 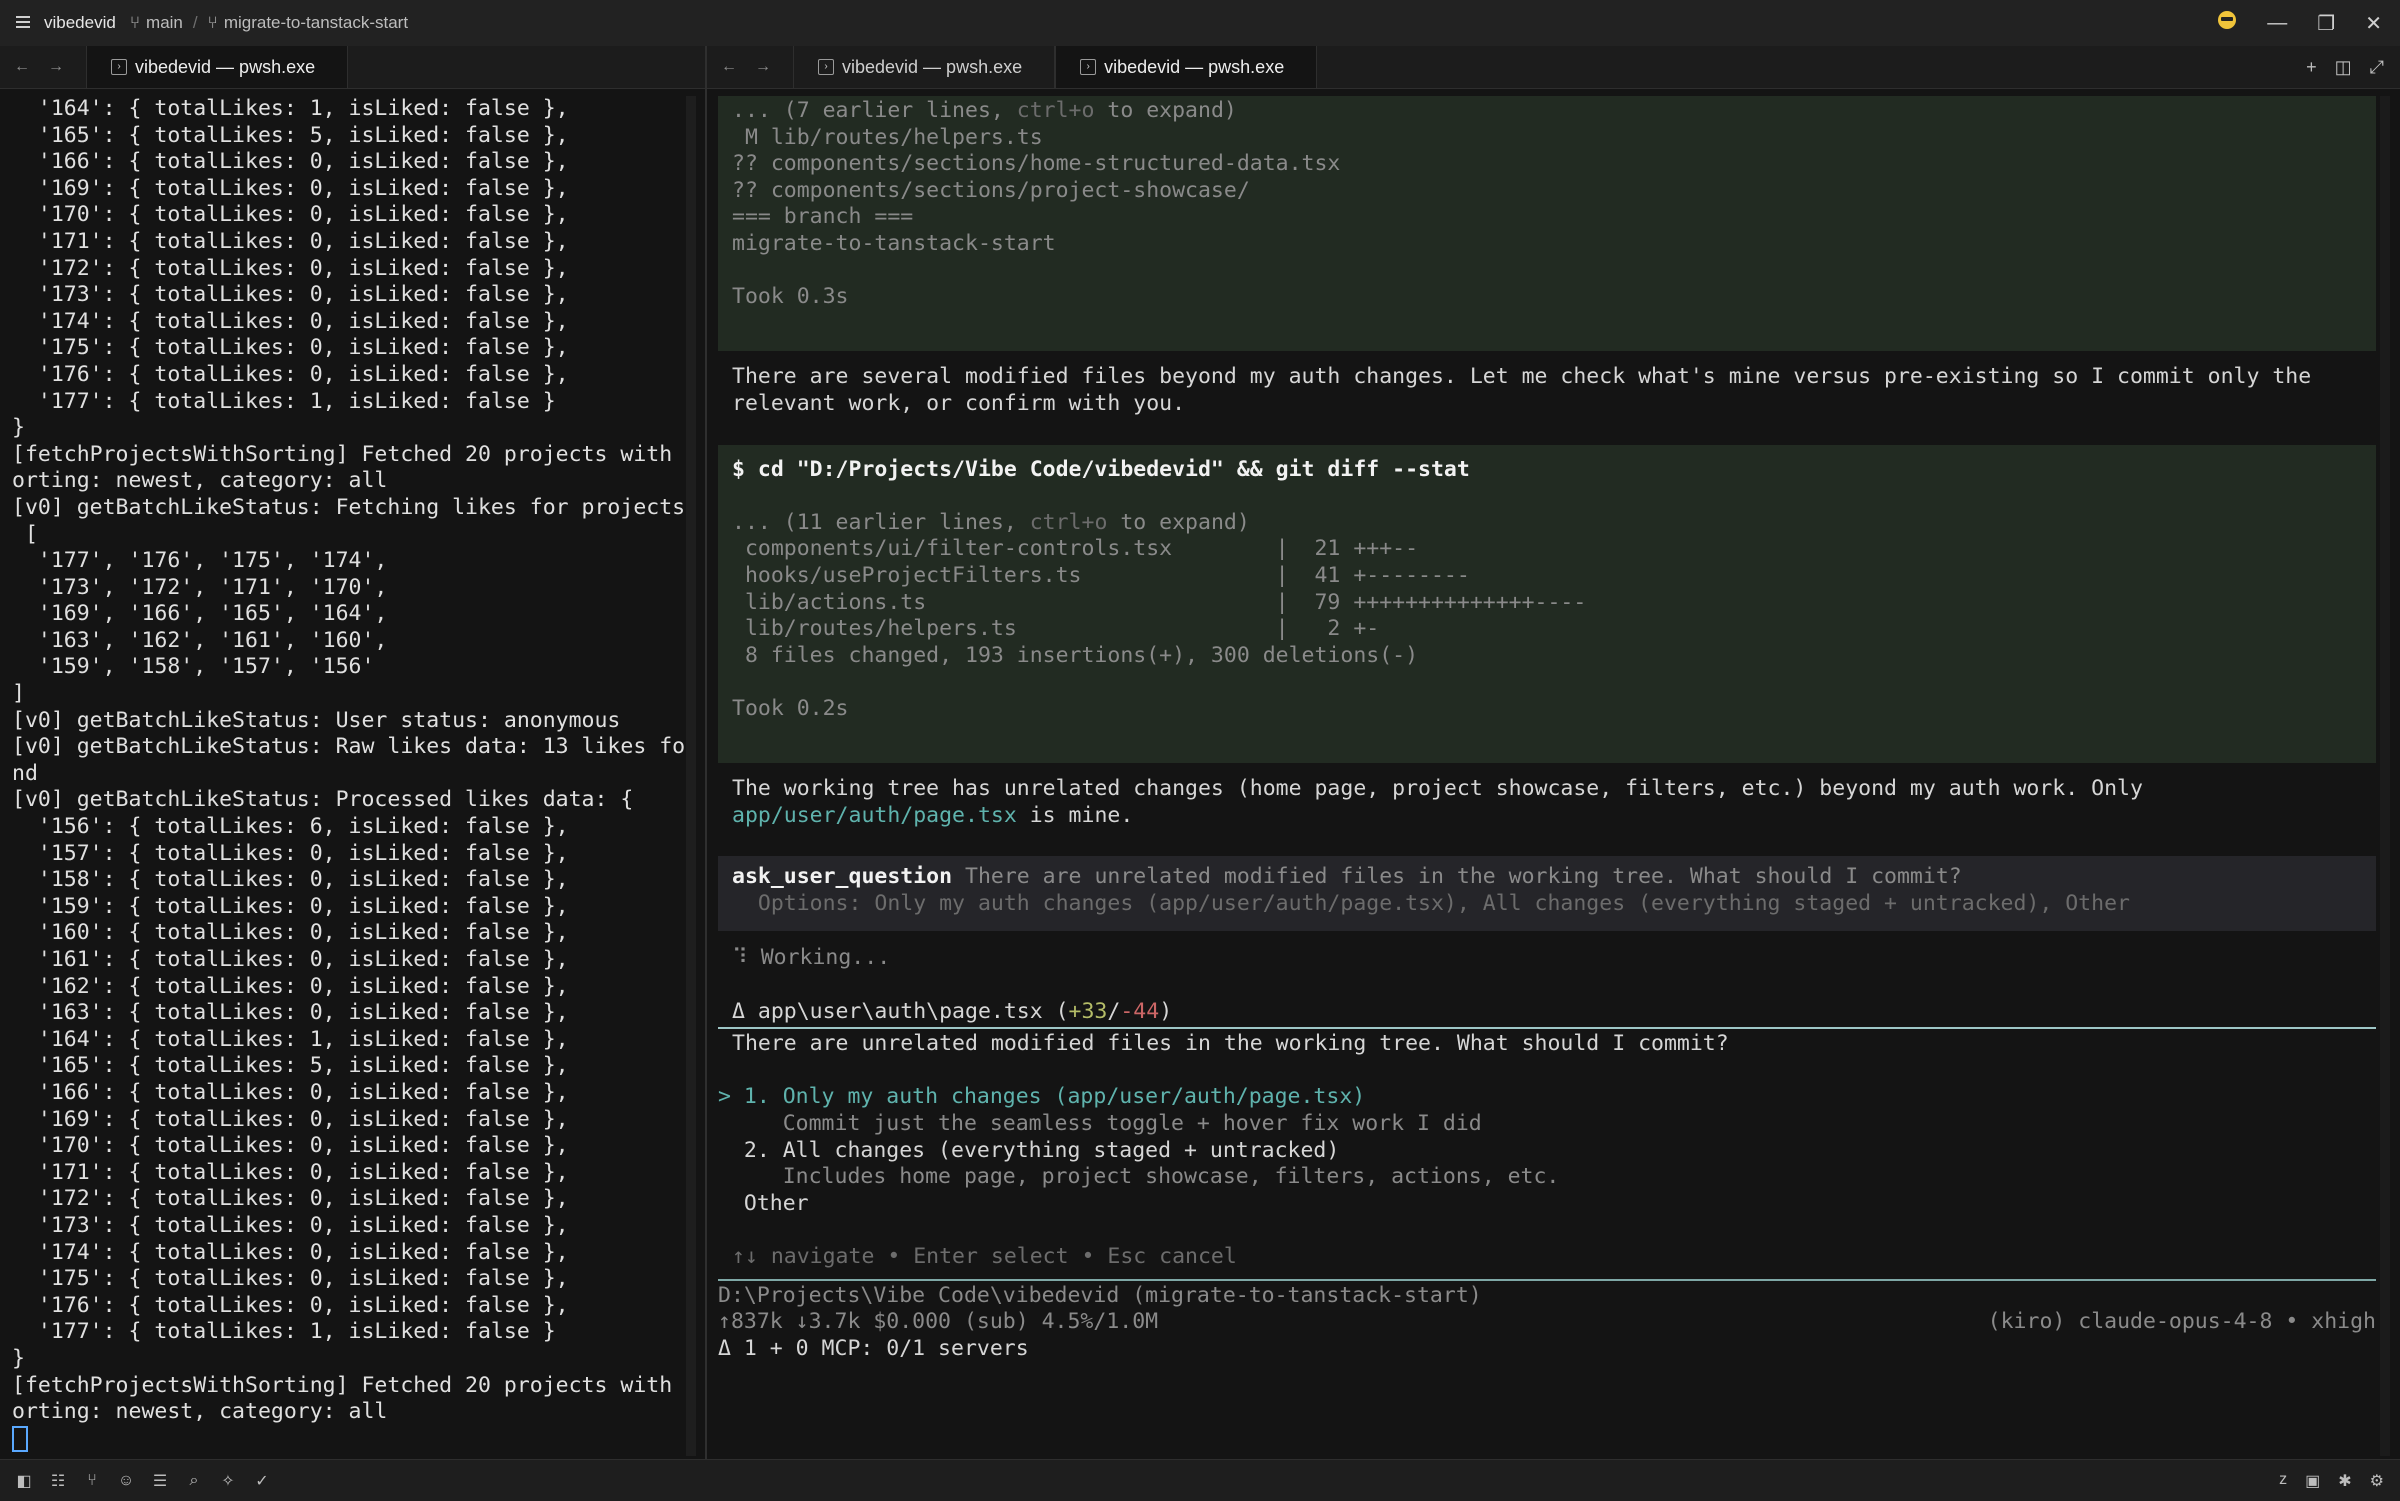 I want to click on panel-icon: ▣, so click(x=2312, y=1481).